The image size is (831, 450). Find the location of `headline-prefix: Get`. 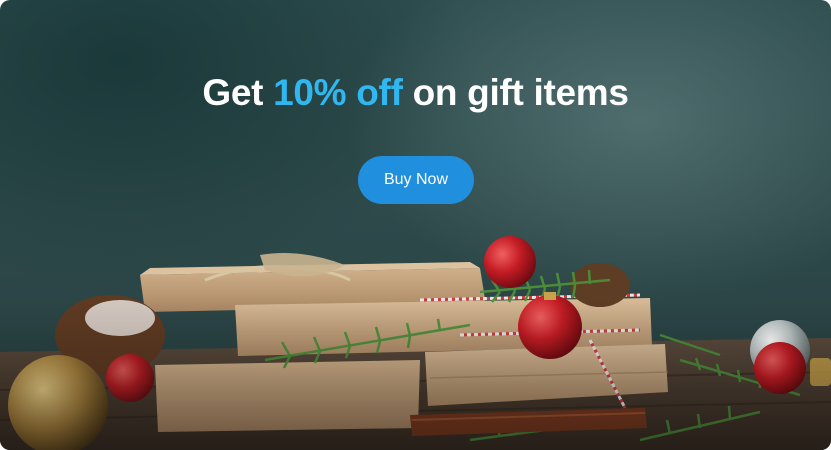

headline-prefix: Get is located at coordinates (233, 92).